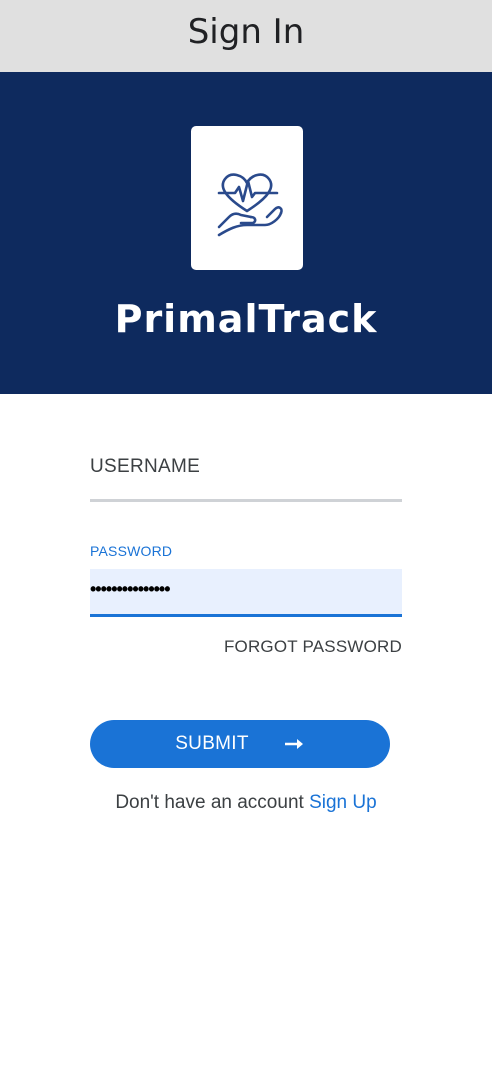 This screenshot has width=492, height=1065. What do you see at coordinates (313, 647) in the screenshot?
I see `forgot-password-link: FORGOT PASSWORD` at bounding box center [313, 647].